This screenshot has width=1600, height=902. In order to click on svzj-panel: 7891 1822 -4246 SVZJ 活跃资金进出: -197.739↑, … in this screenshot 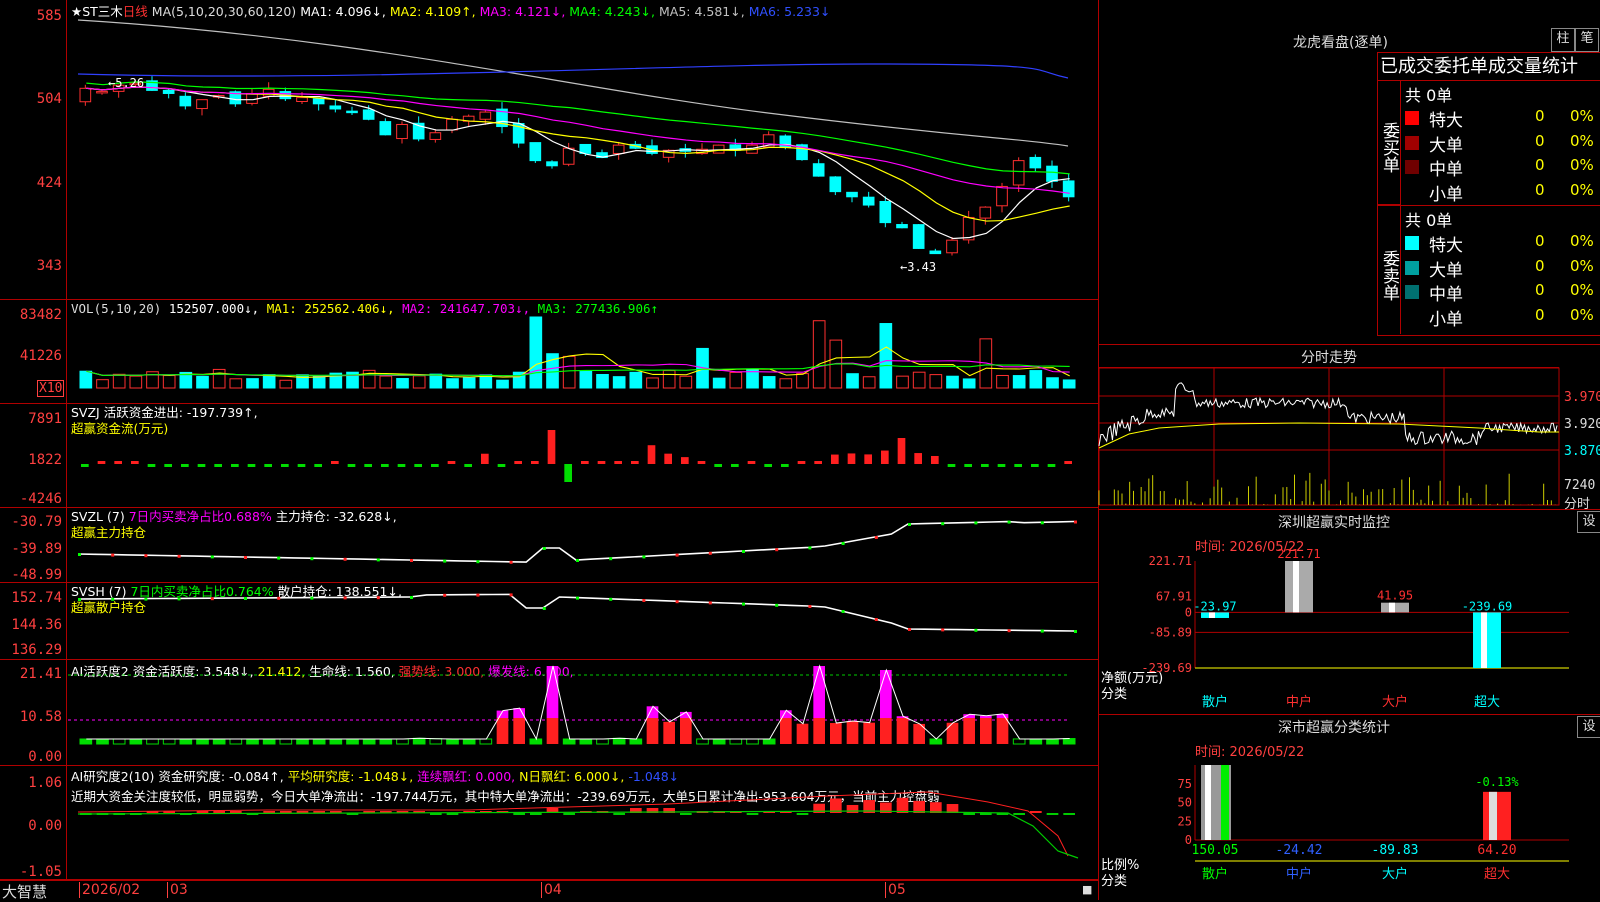, I will do `click(549, 456)`.